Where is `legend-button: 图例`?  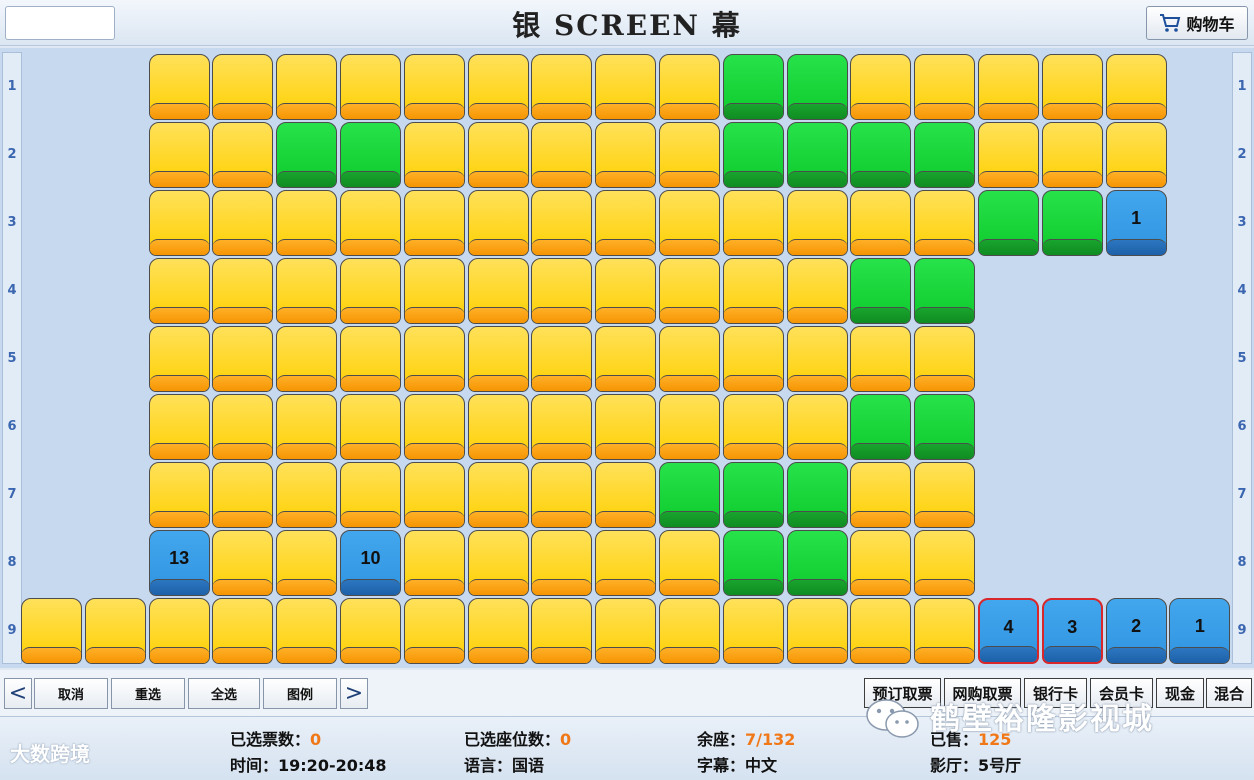
legend-button: 图例 is located at coordinates (300, 693).